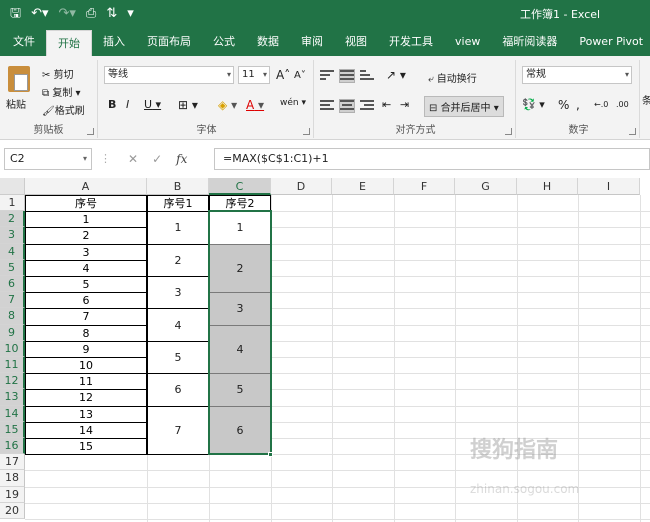  I want to click on phonetic-button: wén ▾, so click(293, 103).